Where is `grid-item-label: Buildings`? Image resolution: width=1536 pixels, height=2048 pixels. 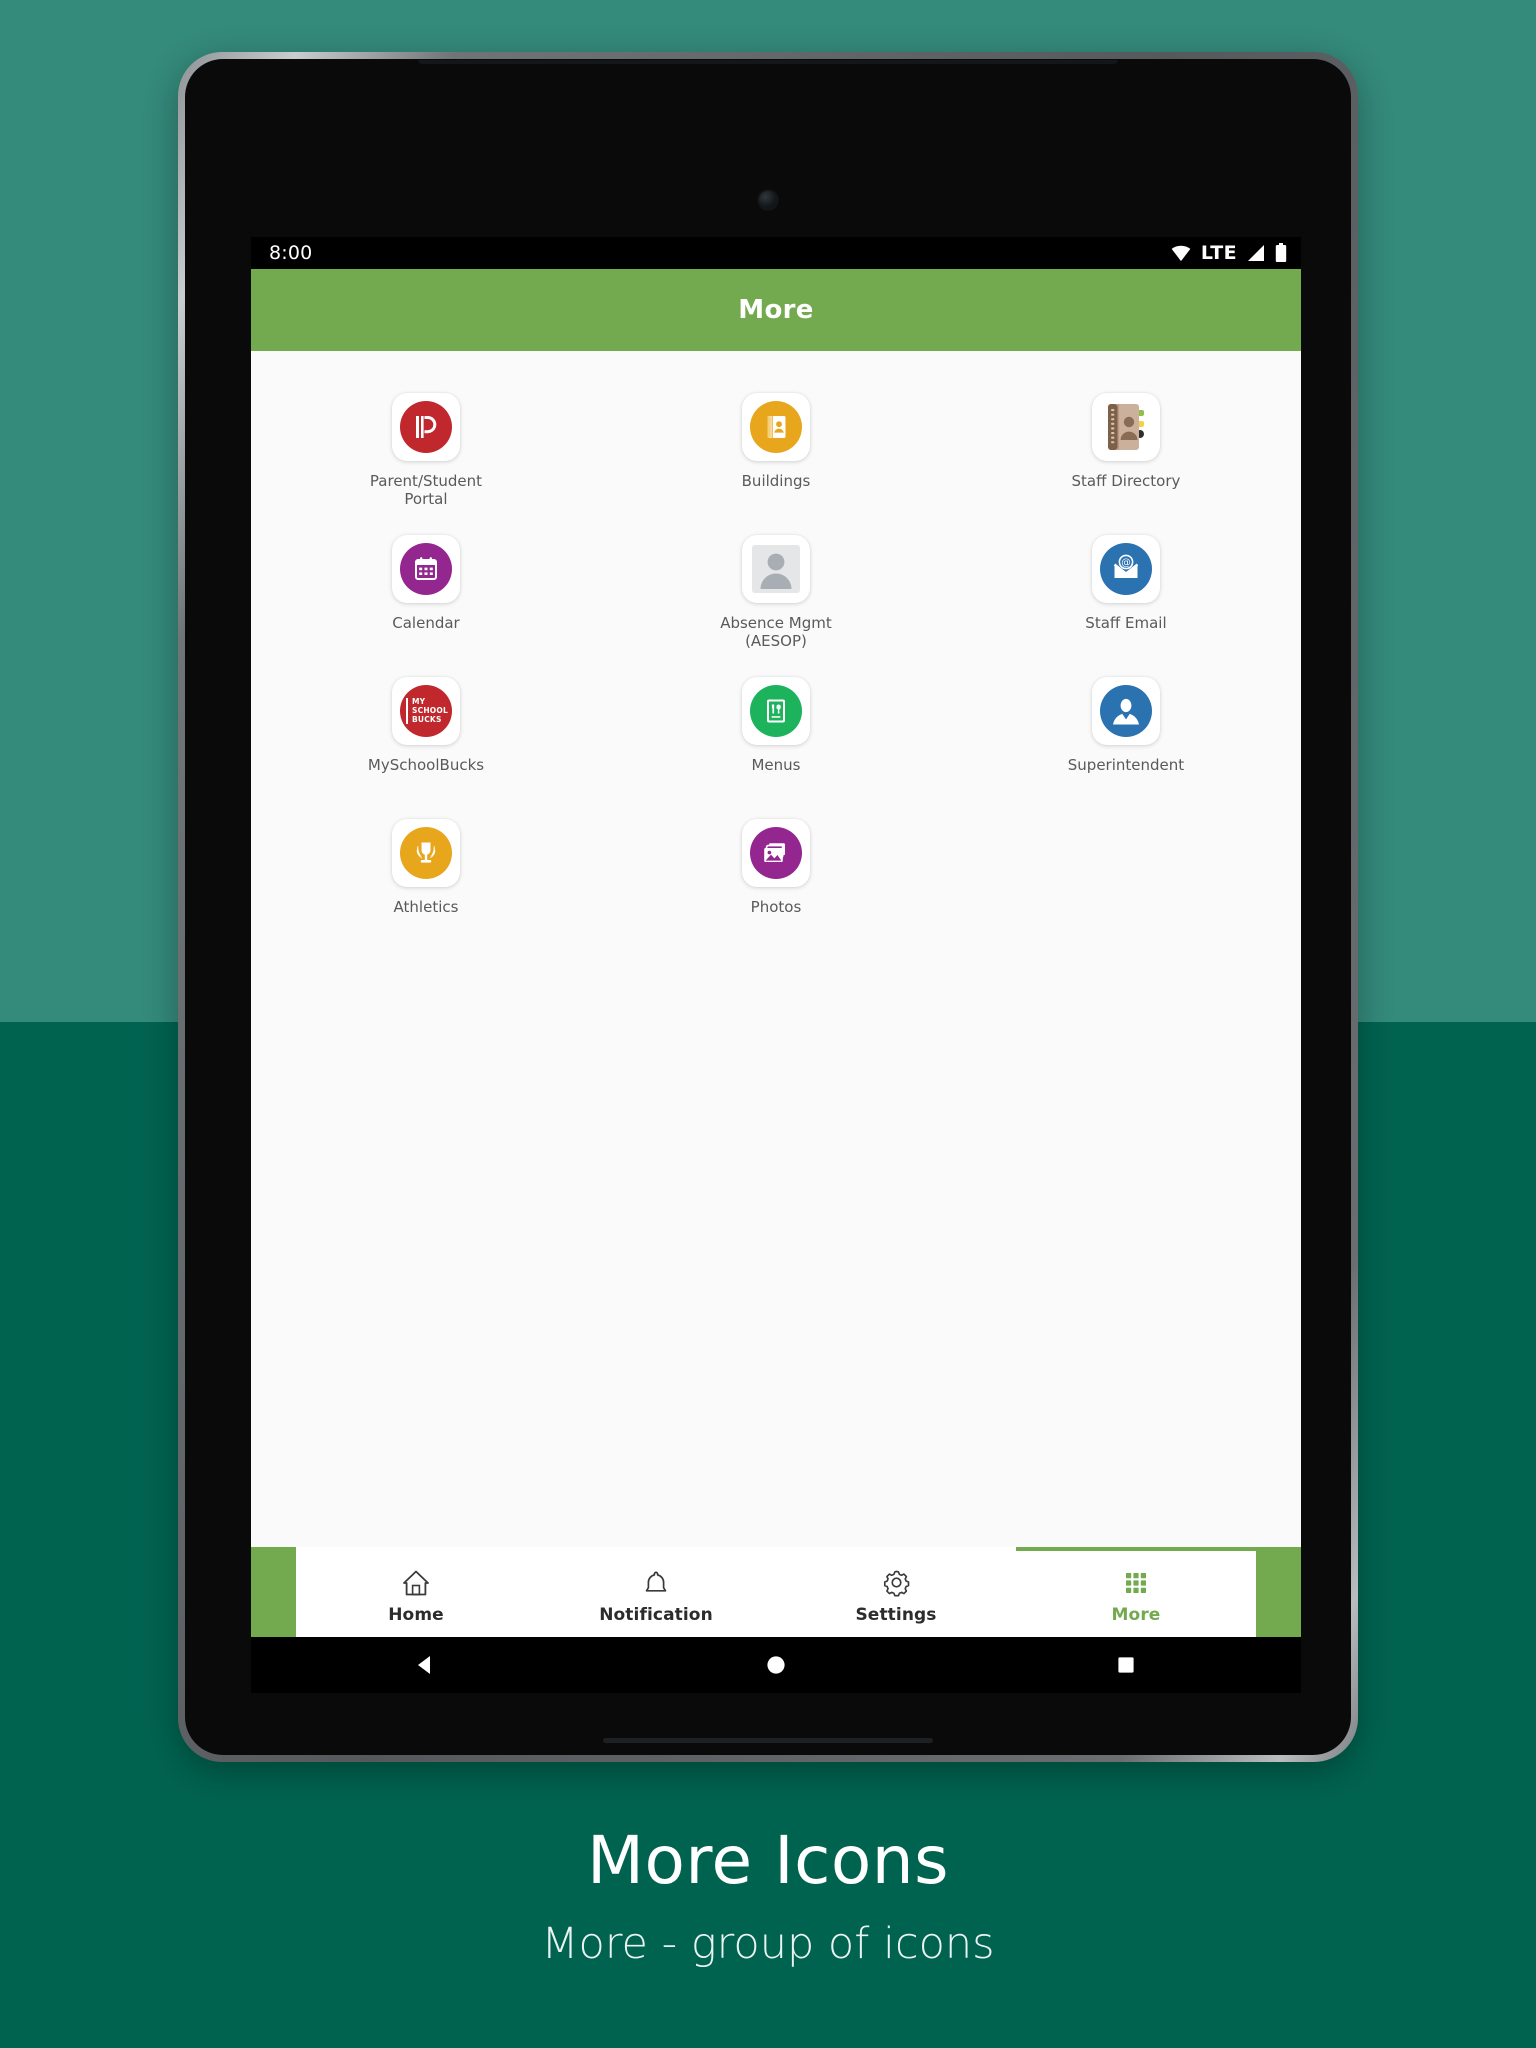
grid-item-label: Buildings is located at coordinates (776, 481).